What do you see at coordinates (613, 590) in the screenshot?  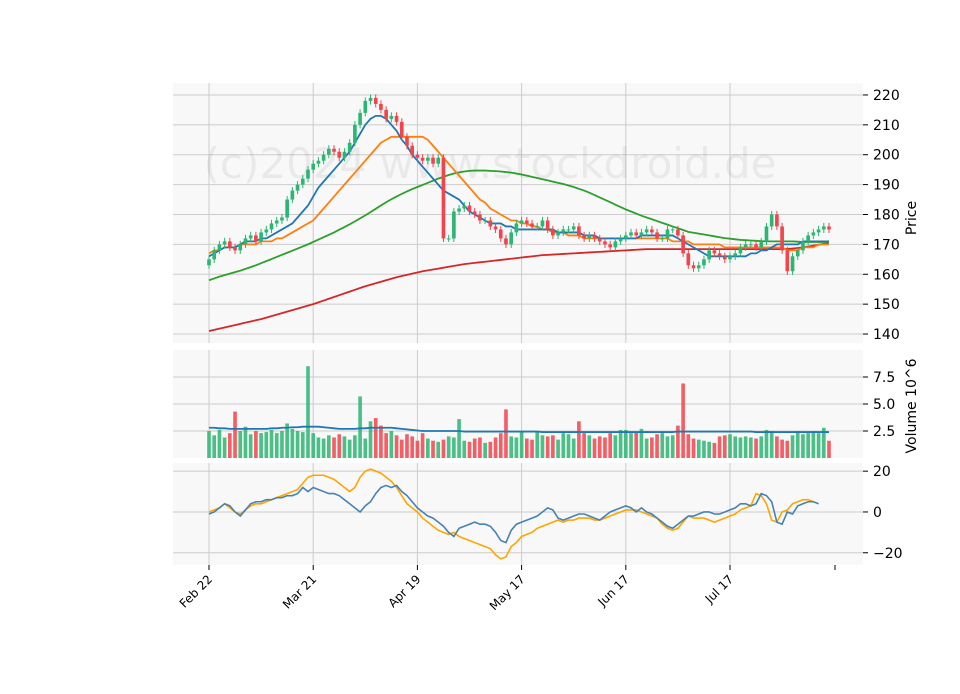 I see `x-tick-label: Jun 17` at bounding box center [613, 590].